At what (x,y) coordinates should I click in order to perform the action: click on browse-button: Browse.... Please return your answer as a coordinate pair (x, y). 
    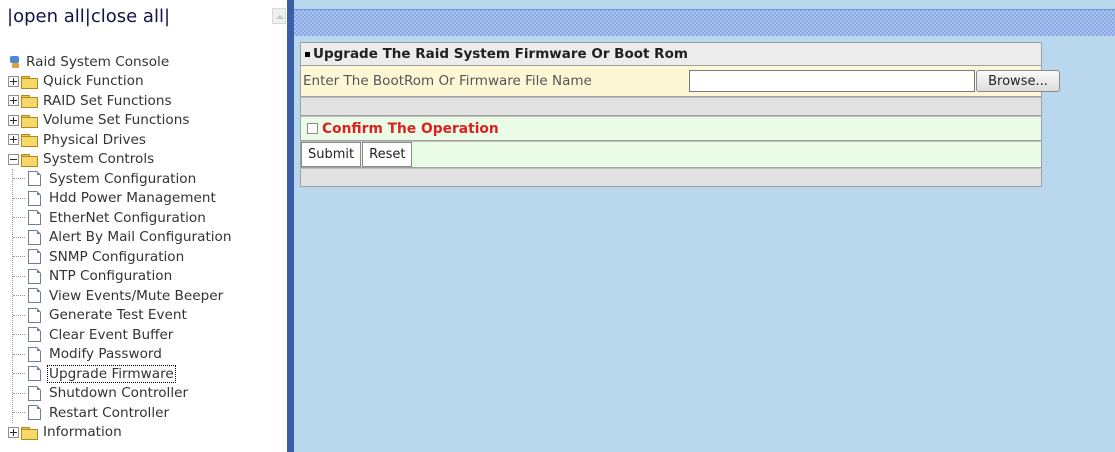
    Looking at the image, I should click on (1018, 81).